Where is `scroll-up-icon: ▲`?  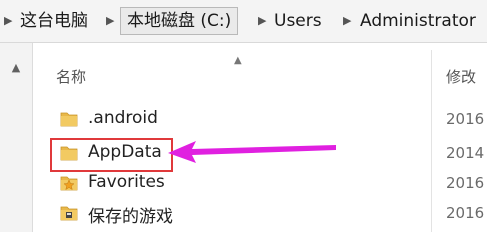
scroll-up-icon: ▲ is located at coordinates (16, 68).